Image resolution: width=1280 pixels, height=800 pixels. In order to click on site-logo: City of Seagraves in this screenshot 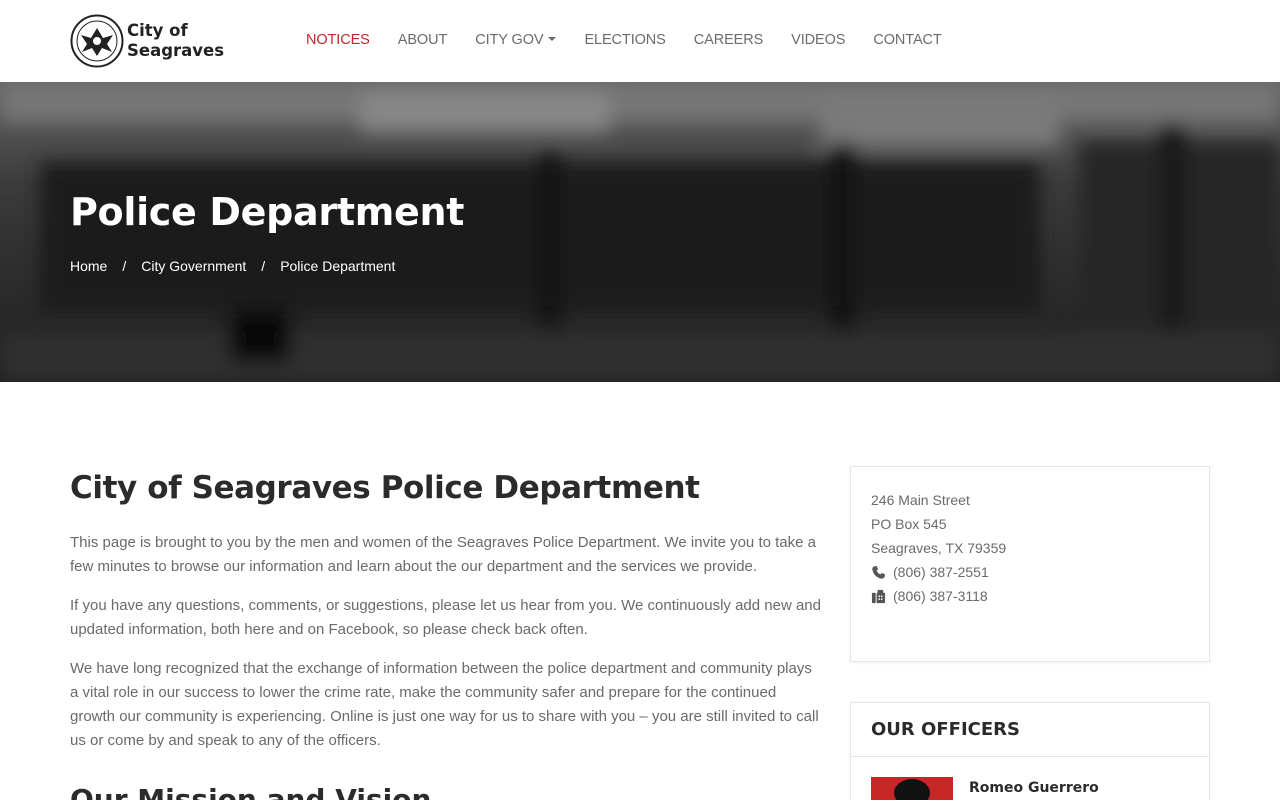, I will do `click(147, 41)`.